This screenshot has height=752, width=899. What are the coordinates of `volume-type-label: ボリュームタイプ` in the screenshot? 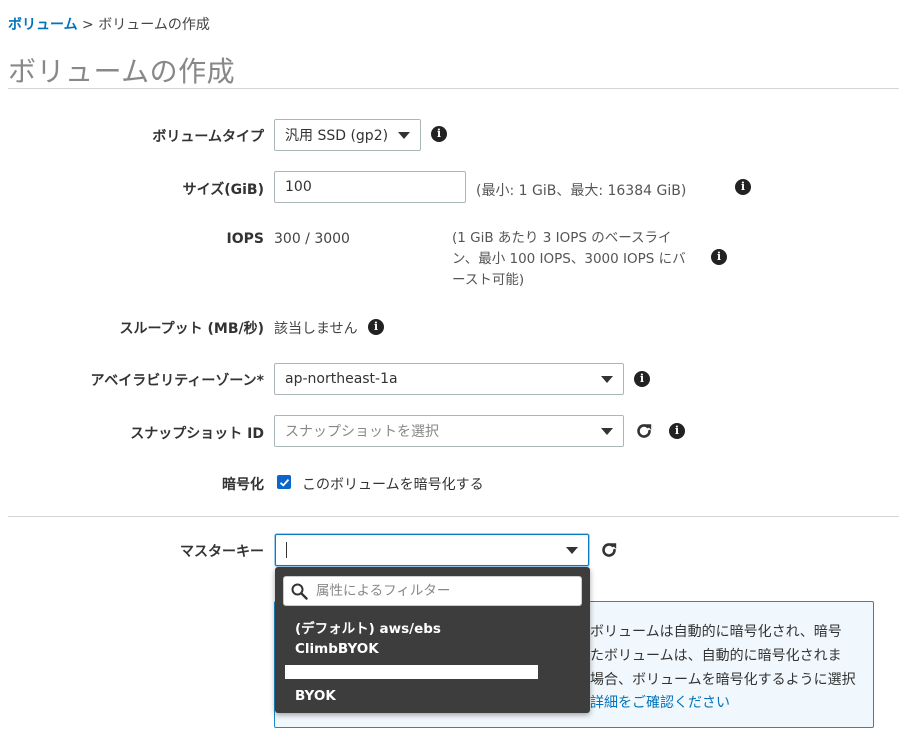 It's located at (208, 137).